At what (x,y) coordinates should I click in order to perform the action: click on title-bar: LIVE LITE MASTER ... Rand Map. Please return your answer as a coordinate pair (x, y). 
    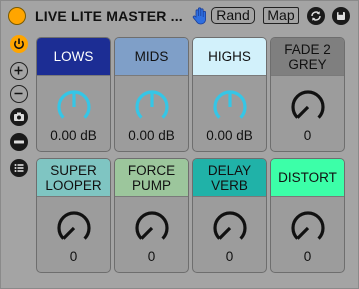
    Looking at the image, I should click on (179, 16).